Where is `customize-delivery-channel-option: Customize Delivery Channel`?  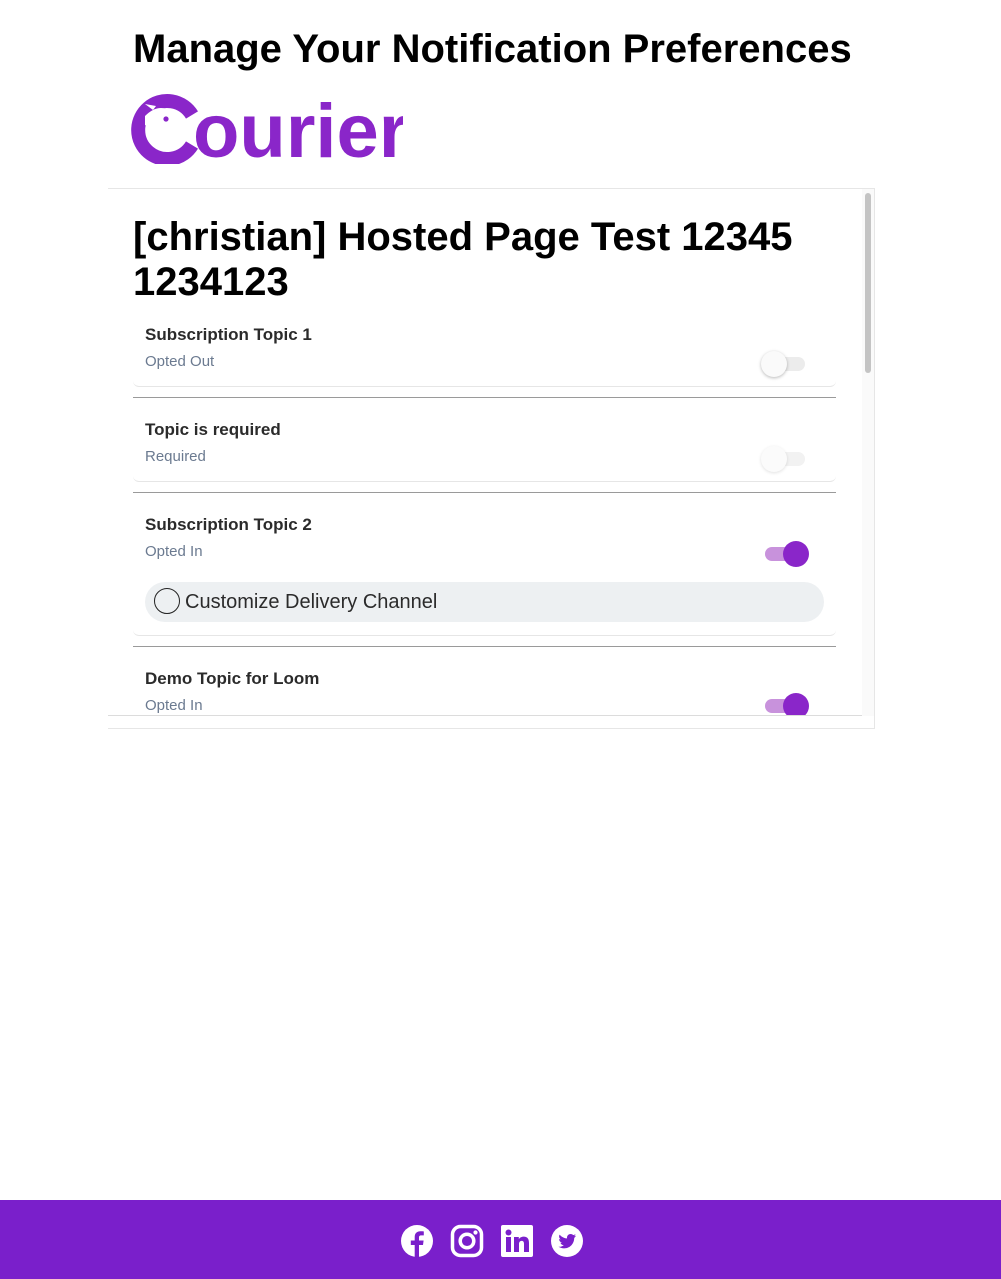 customize-delivery-channel-option: Customize Delivery Channel is located at coordinates (484, 602).